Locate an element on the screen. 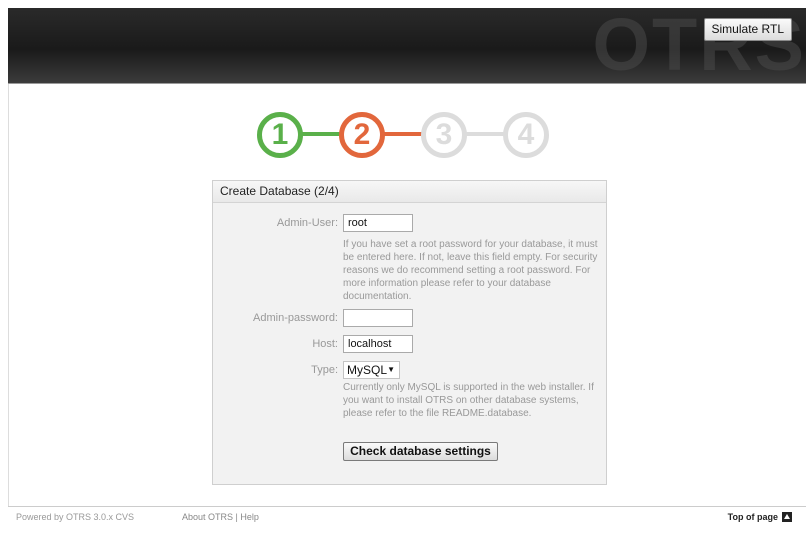 The image size is (806, 538). footer-divider is located at coordinates (407, 506).